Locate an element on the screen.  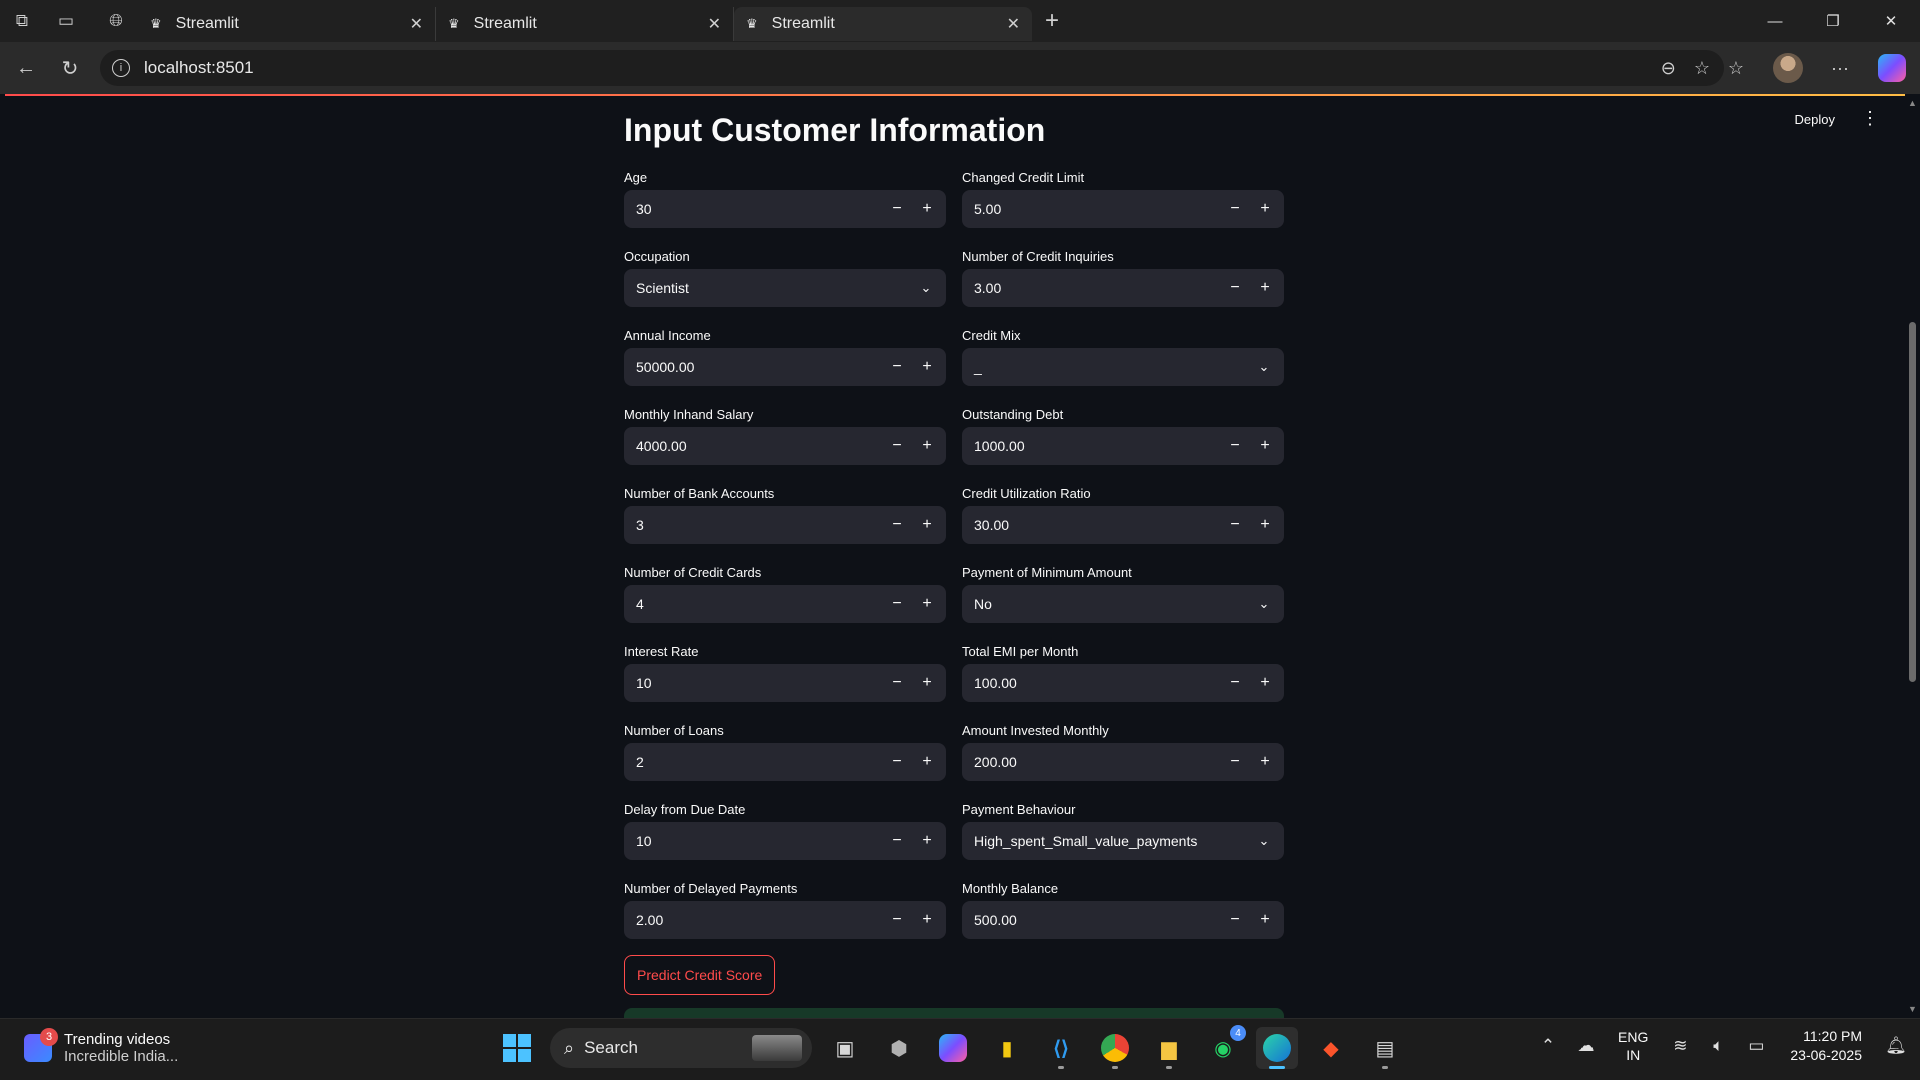
scroll-thumb is located at coordinates (1912, 502).